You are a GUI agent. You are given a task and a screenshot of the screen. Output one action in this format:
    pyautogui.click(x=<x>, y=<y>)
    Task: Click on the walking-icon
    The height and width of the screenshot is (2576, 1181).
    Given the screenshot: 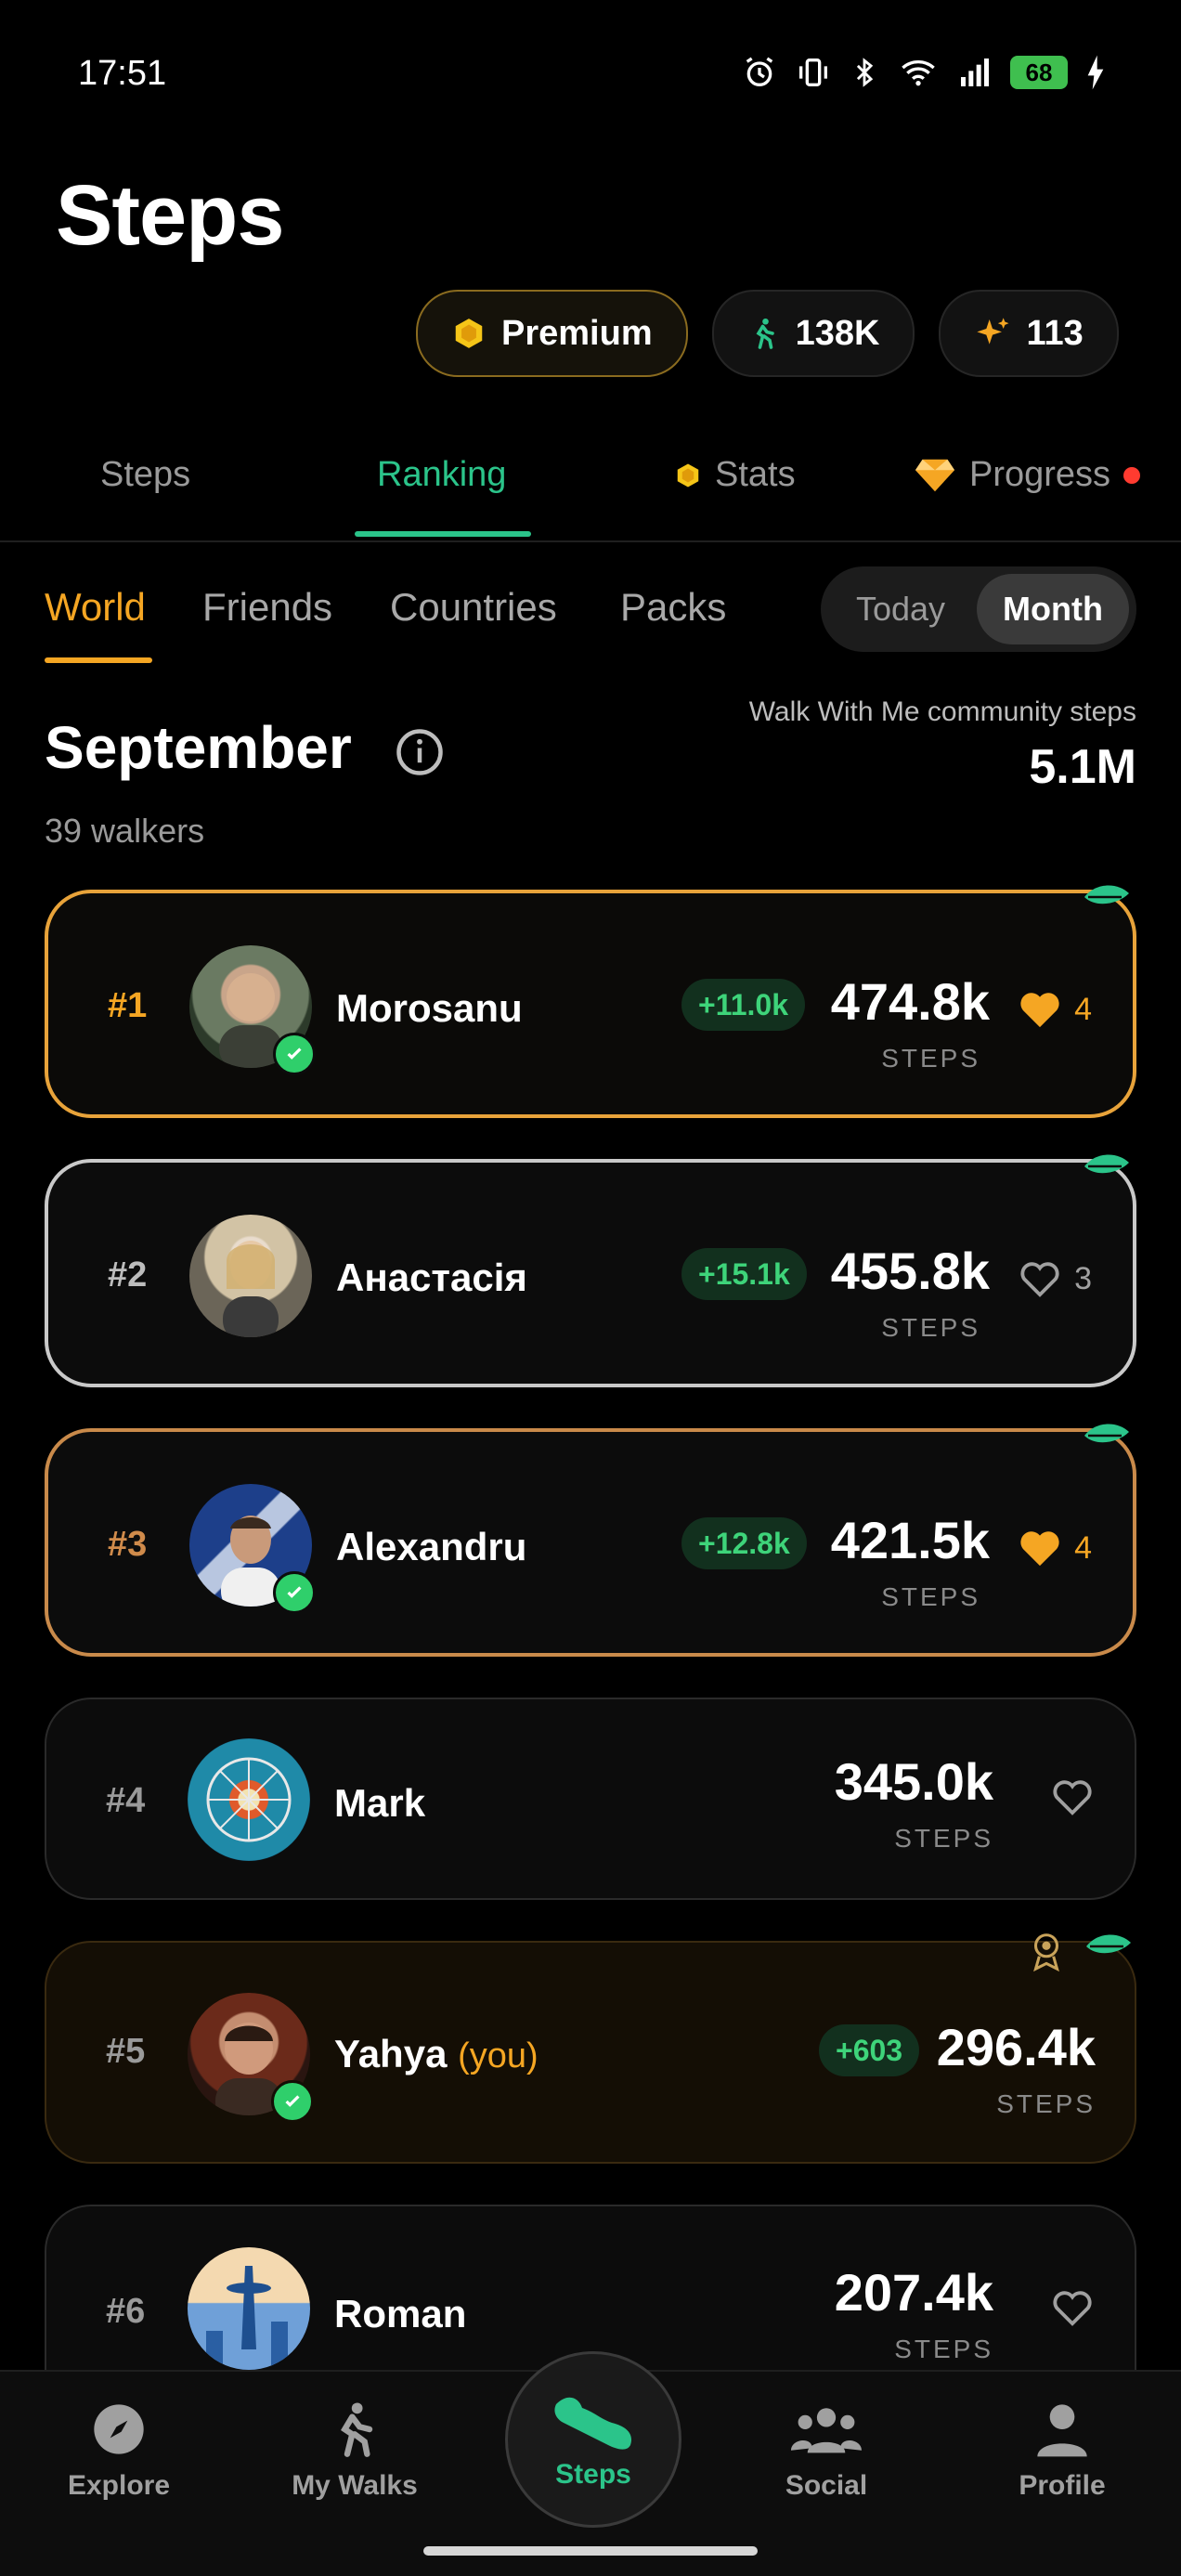 What is the action you would take?
    pyautogui.click(x=357, y=2429)
    